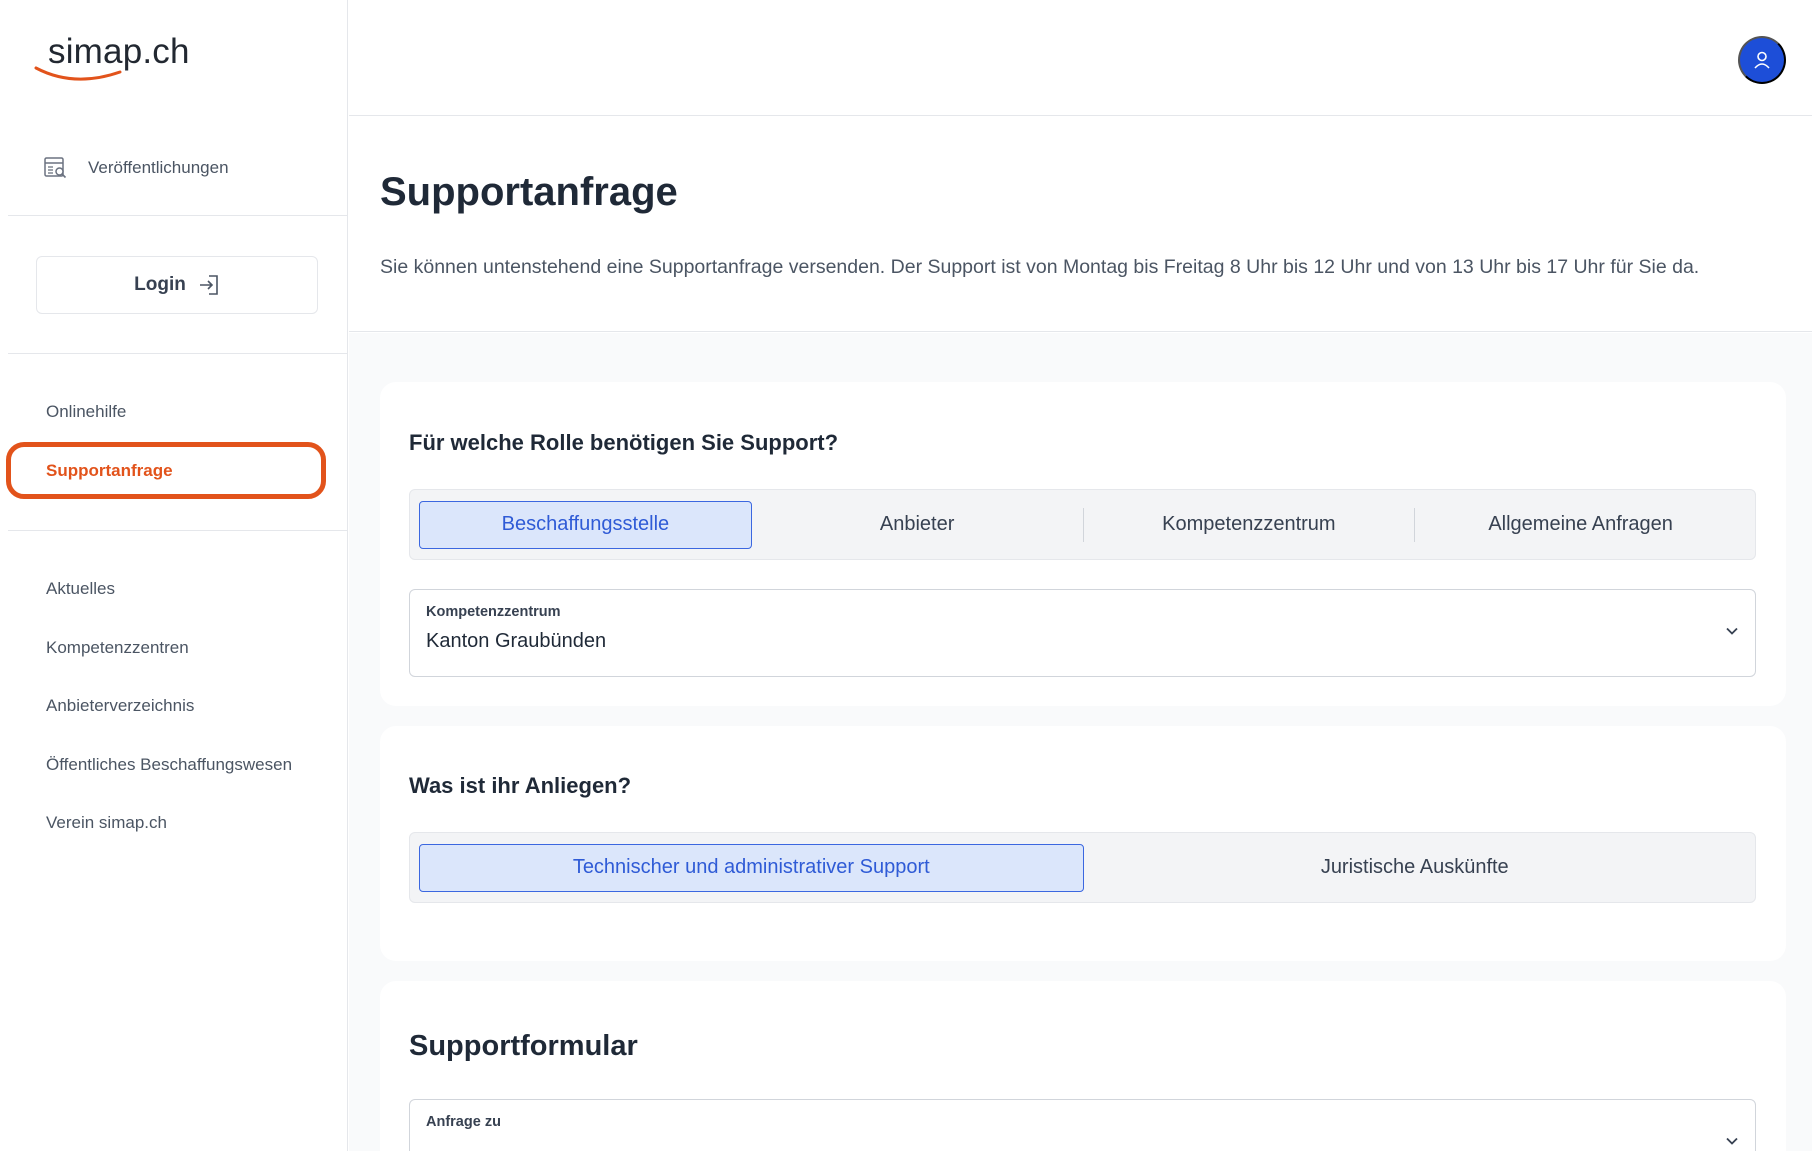 Image resolution: width=1812 pixels, height=1151 pixels. Describe the element at coordinates (1082, 1125) in the screenshot. I see `request-topic-select: Anfrage zu` at that location.